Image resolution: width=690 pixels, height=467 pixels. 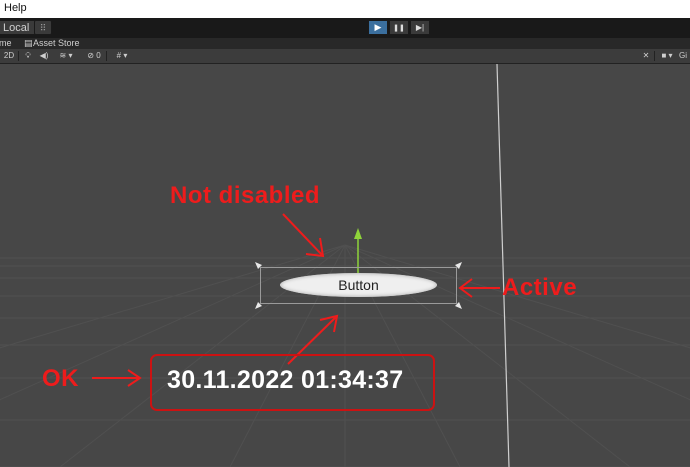 I want to click on tools-icon: ✕, so click(x=646, y=55).